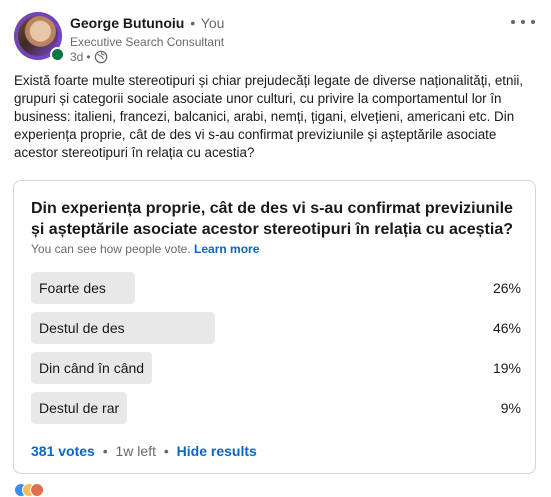 The width and height of the screenshot is (551, 497). I want to click on poll-option-label: Din când în când, so click(92, 368).